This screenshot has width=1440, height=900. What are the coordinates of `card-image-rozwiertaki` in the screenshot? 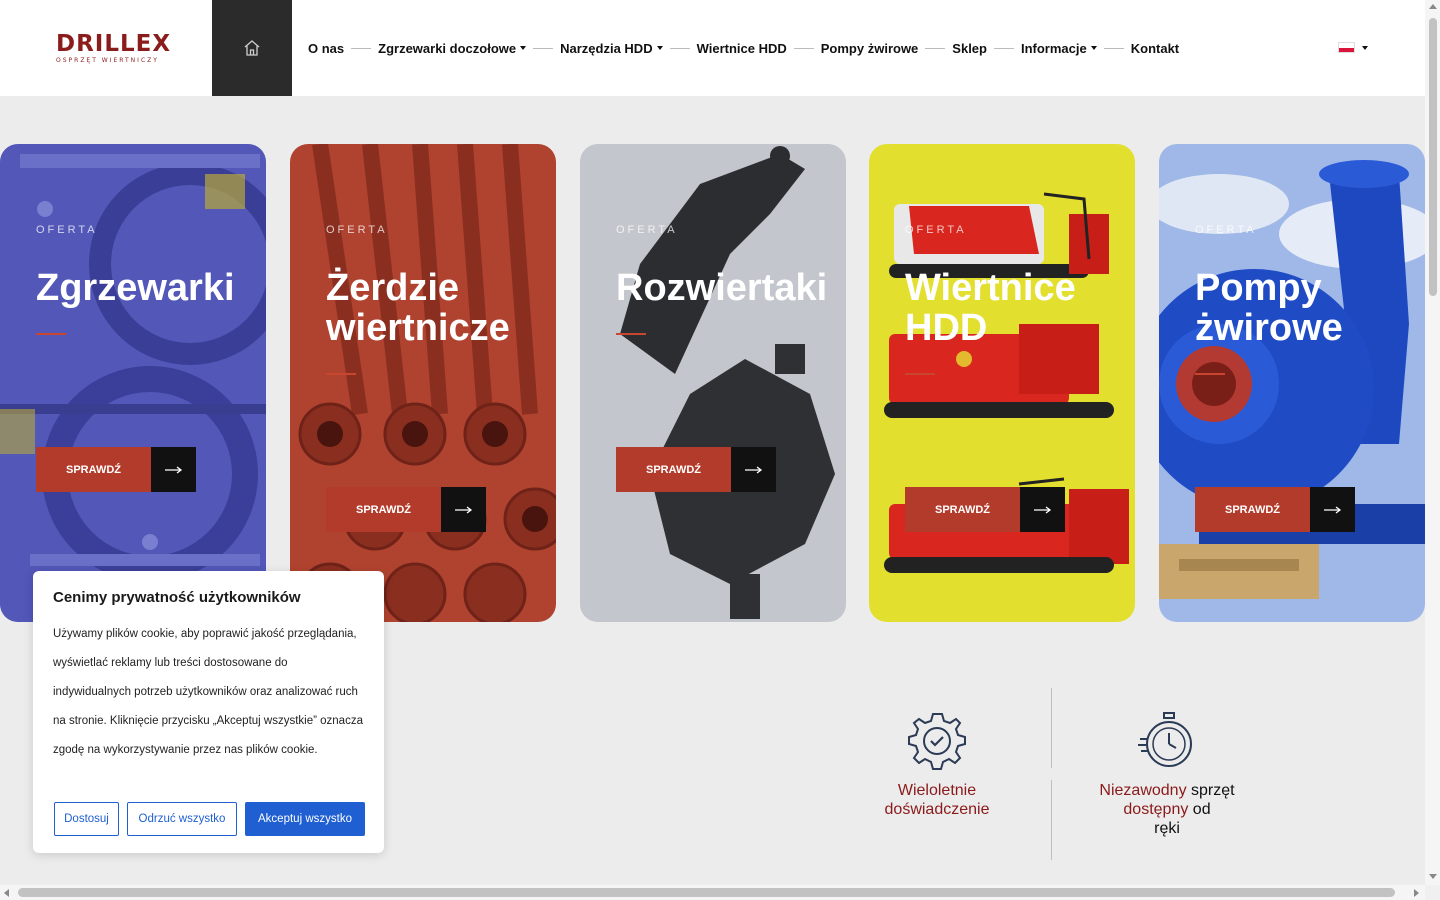 It's located at (713, 383).